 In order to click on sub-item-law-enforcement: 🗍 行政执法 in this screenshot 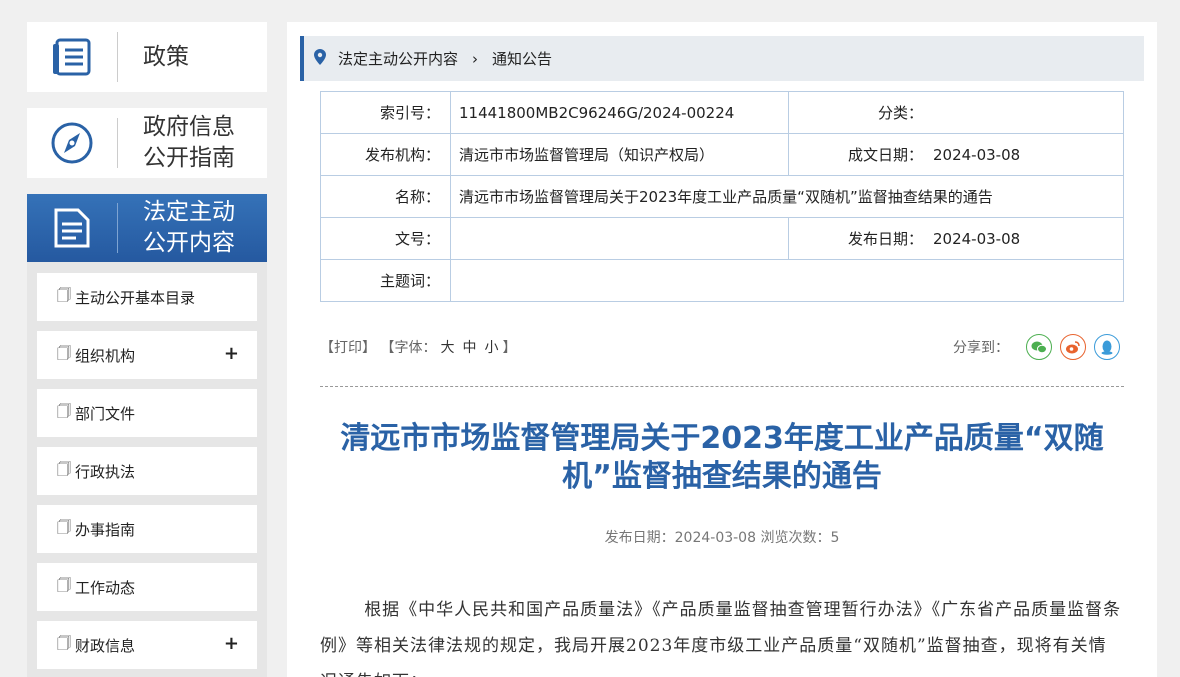, I will do `click(147, 471)`.